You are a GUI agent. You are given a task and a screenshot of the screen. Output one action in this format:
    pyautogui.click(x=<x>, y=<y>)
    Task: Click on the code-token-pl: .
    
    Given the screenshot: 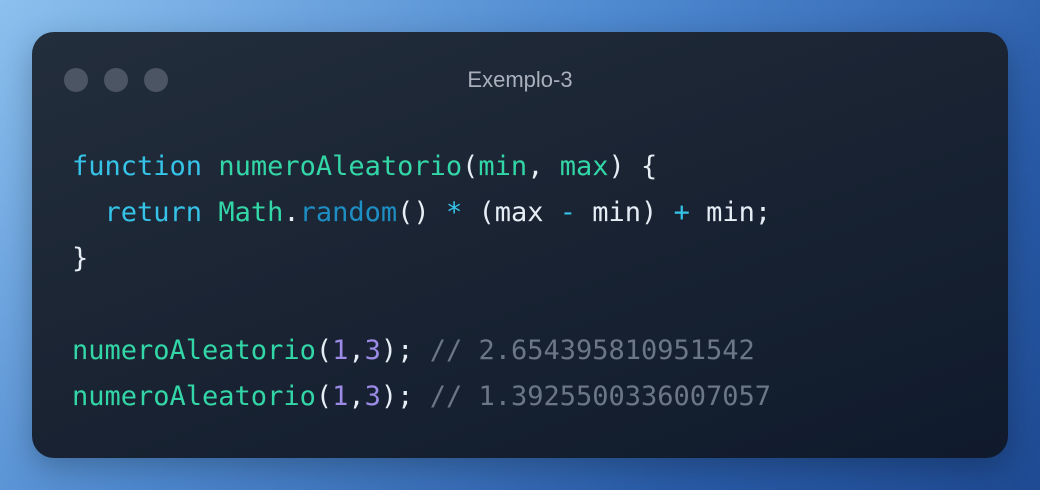 What is the action you would take?
    pyautogui.click(x=291, y=212)
    